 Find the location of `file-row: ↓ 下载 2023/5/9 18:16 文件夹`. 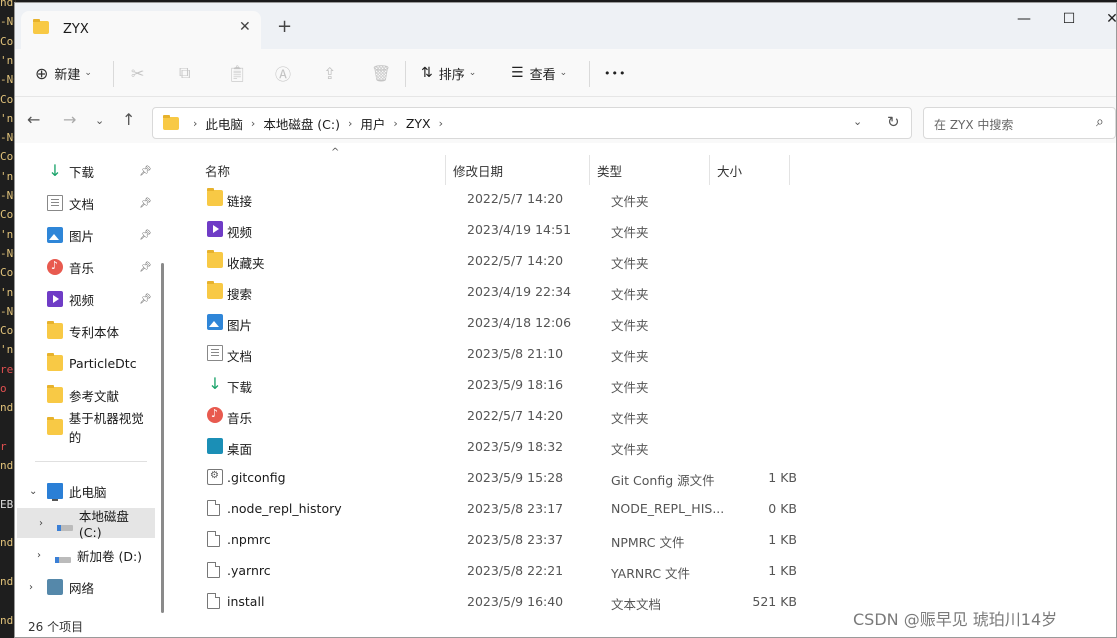

file-row: ↓ 下载 2023/5/9 18:16 文件夹 is located at coordinates (643, 384).